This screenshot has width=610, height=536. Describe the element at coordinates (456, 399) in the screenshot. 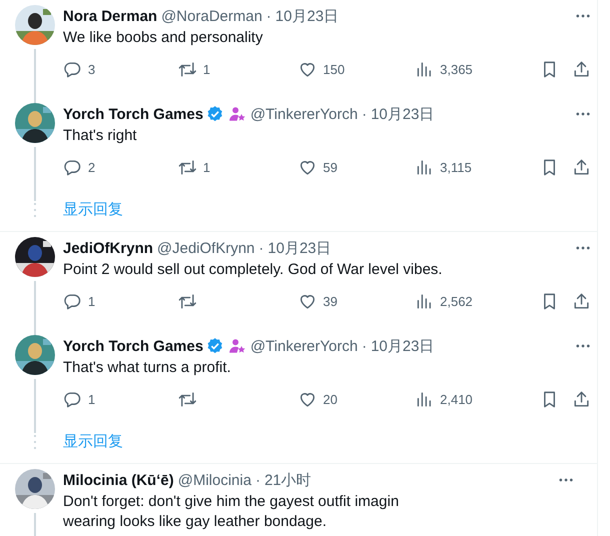

I see `count-label: 2,410` at that location.